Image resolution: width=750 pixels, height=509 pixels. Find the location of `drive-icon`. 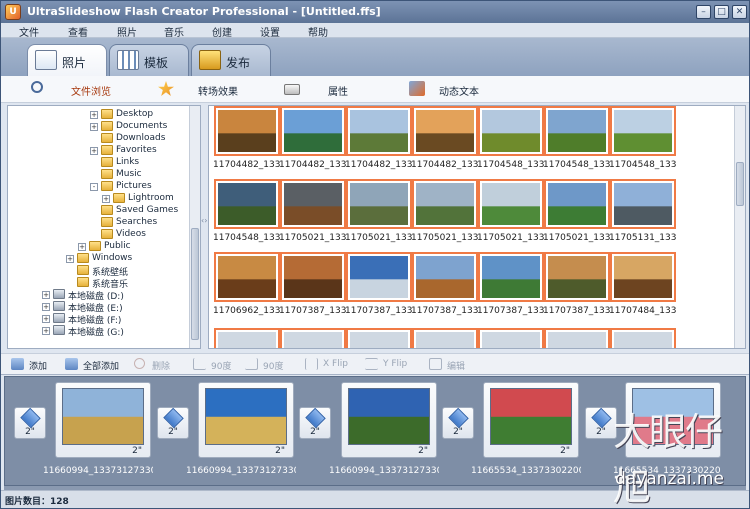

drive-icon is located at coordinates (59, 318).